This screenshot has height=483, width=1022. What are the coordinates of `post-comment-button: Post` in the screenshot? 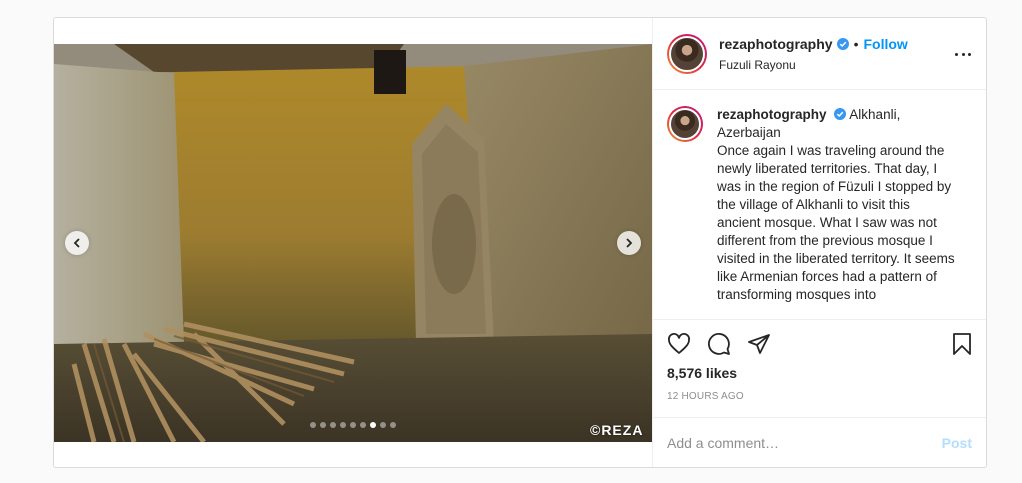 It's located at (957, 443).